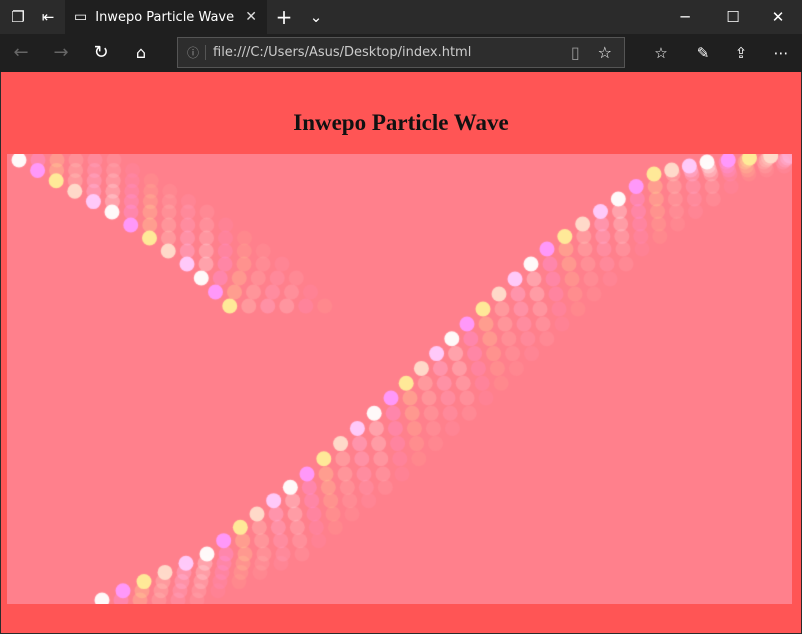 This screenshot has width=802, height=634. I want to click on pen-icon: ✎, so click(703, 53).